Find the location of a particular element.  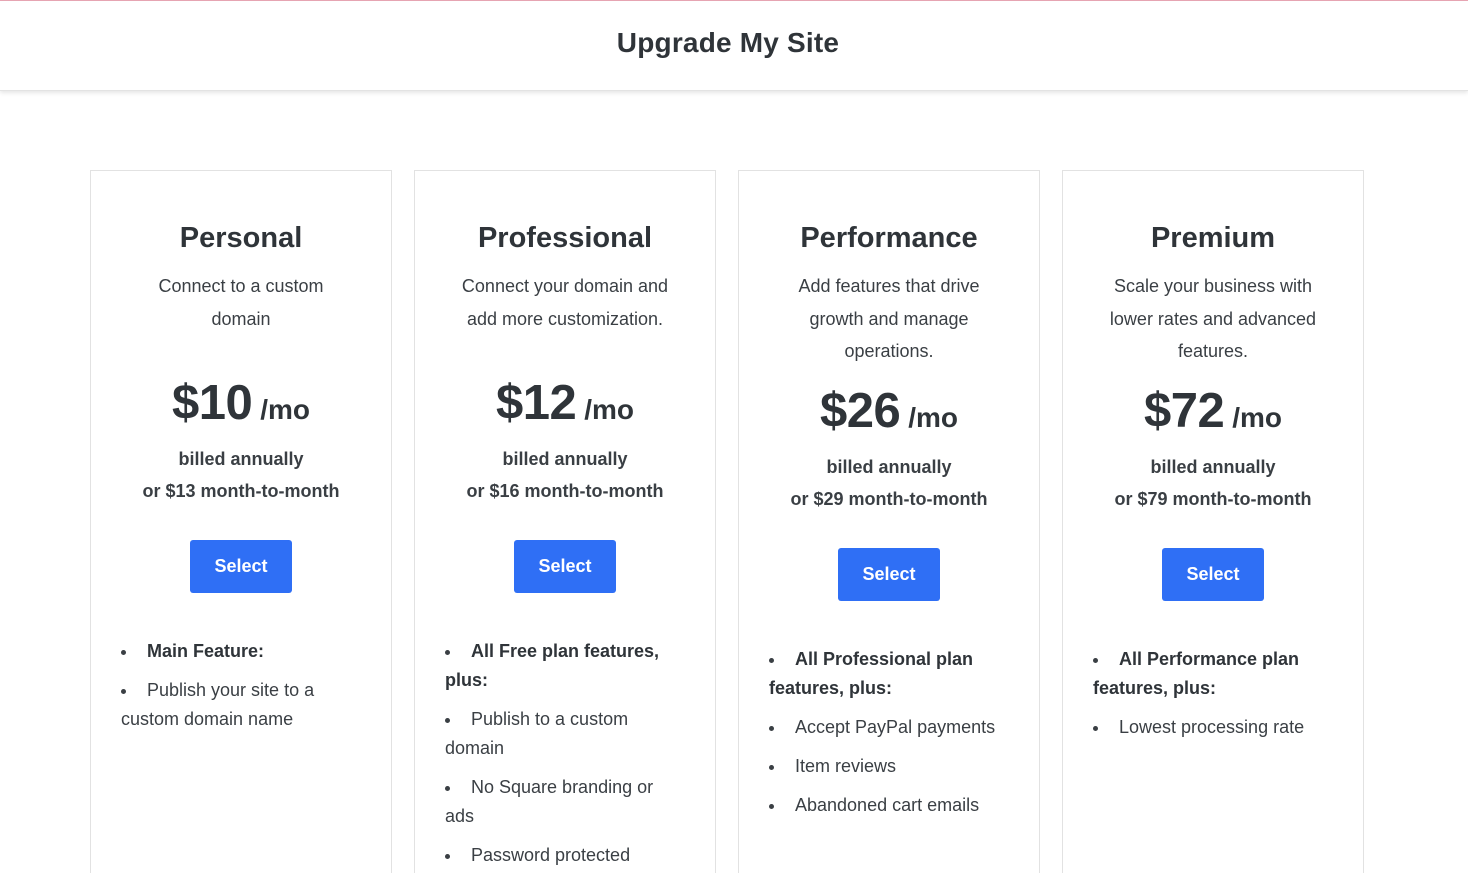

feature-item: Password protected is located at coordinates (565, 855).